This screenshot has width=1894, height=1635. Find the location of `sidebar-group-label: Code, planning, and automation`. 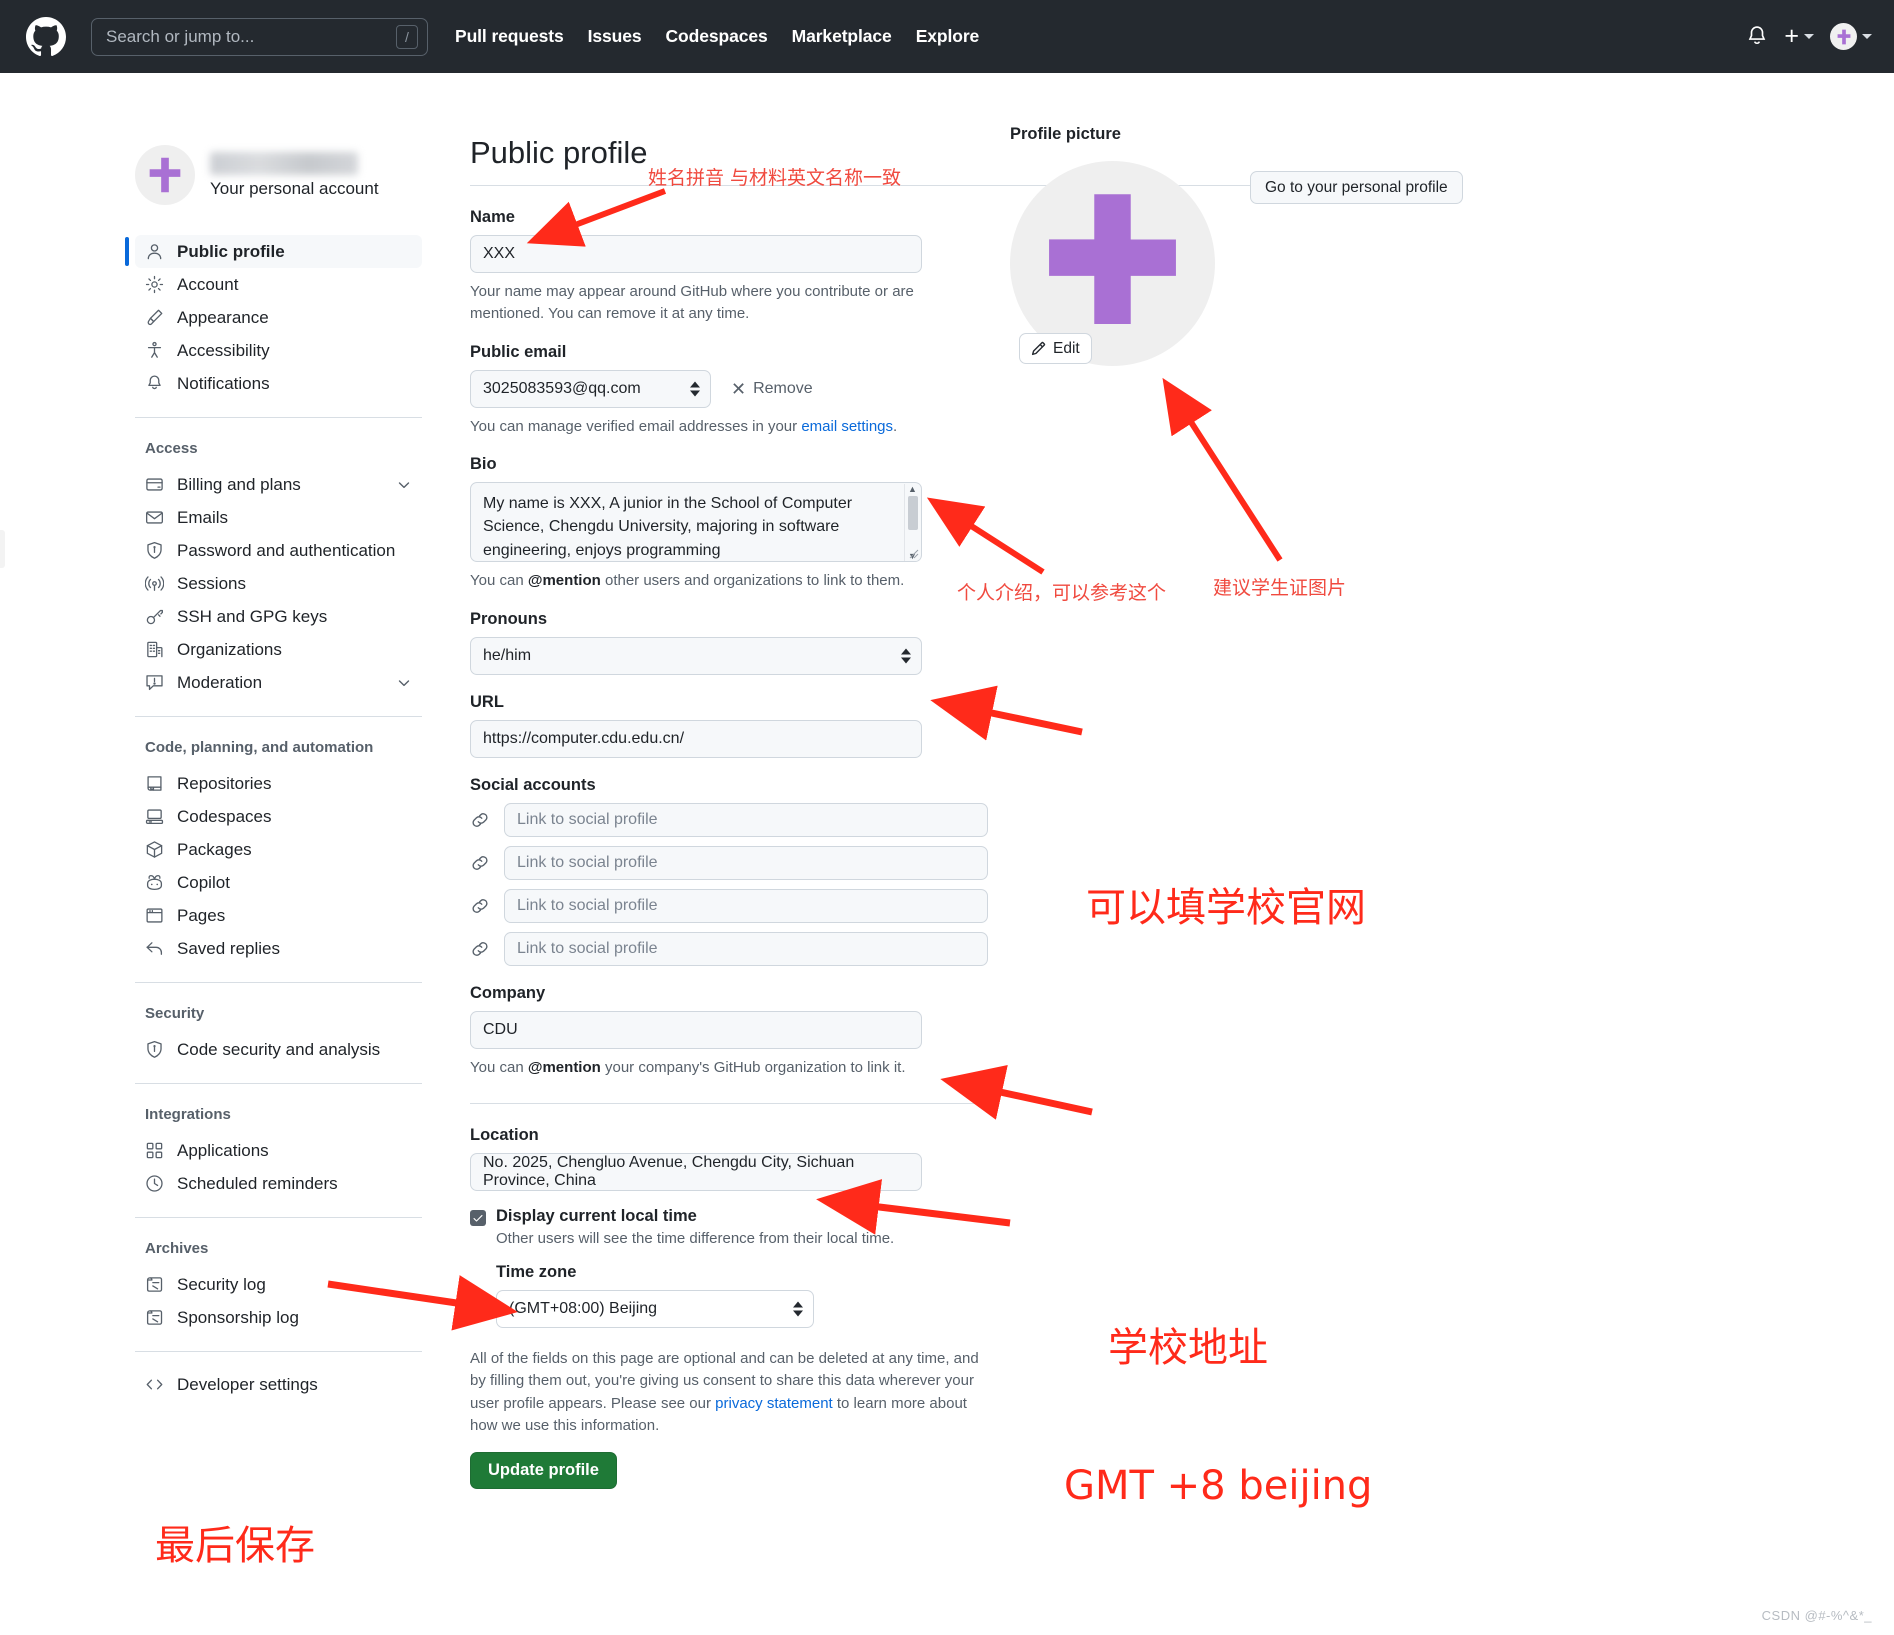

sidebar-group-label: Code, planning, and automation is located at coordinates (259, 747).